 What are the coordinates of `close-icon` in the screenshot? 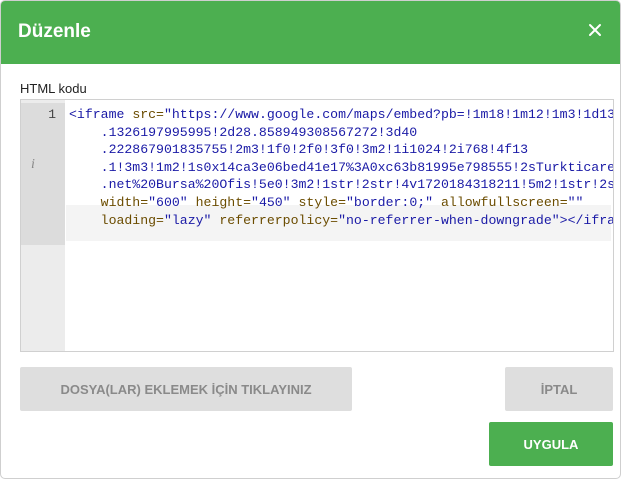 It's located at (595, 30).